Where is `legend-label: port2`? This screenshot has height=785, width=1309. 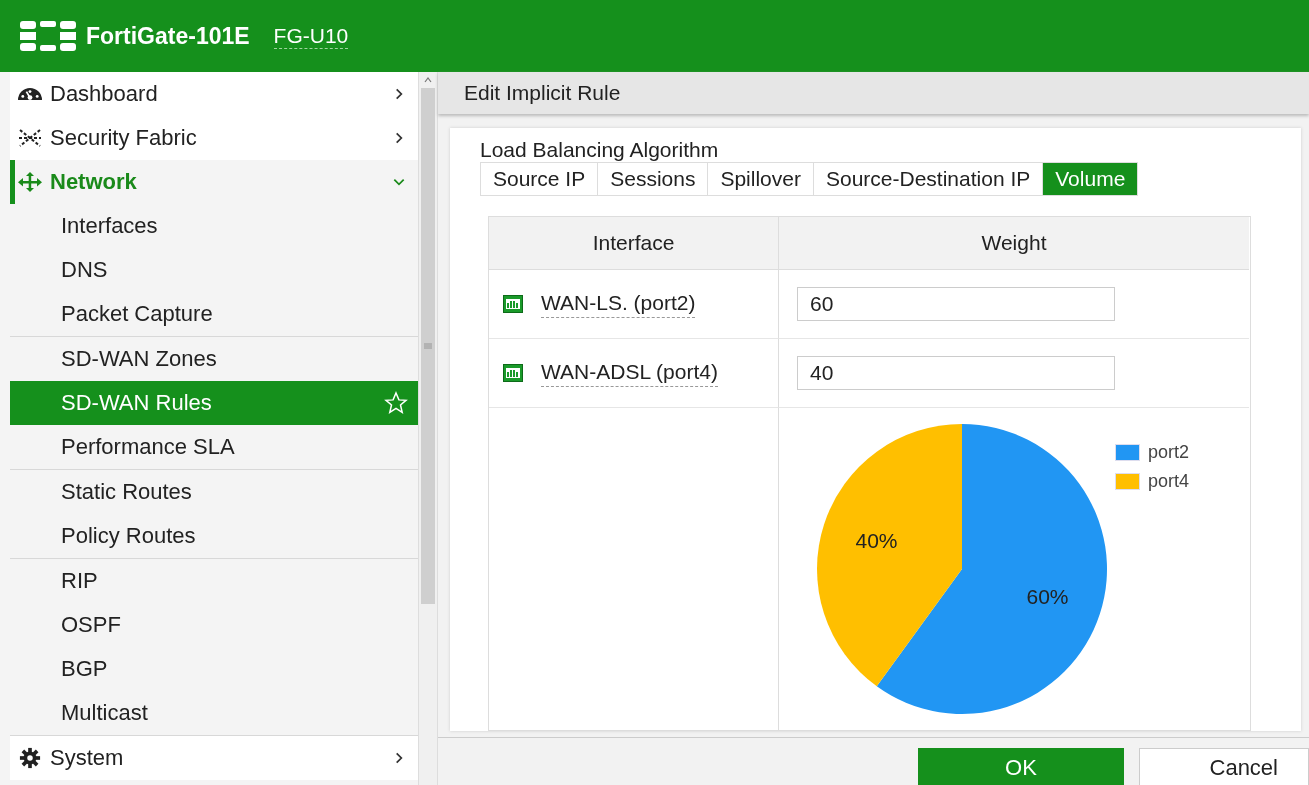 legend-label: port2 is located at coordinates (1169, 452).